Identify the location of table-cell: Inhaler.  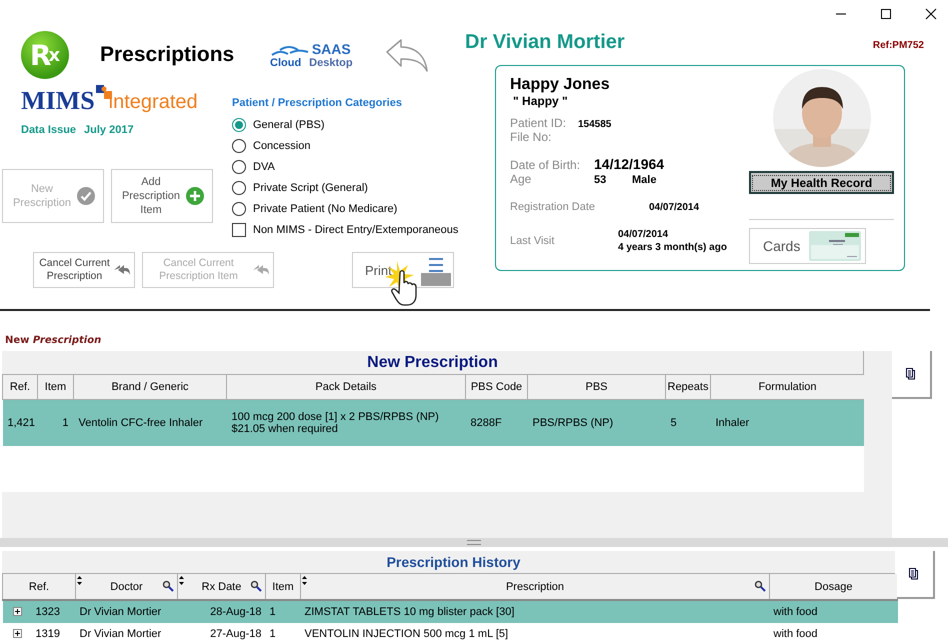
(733, 423).